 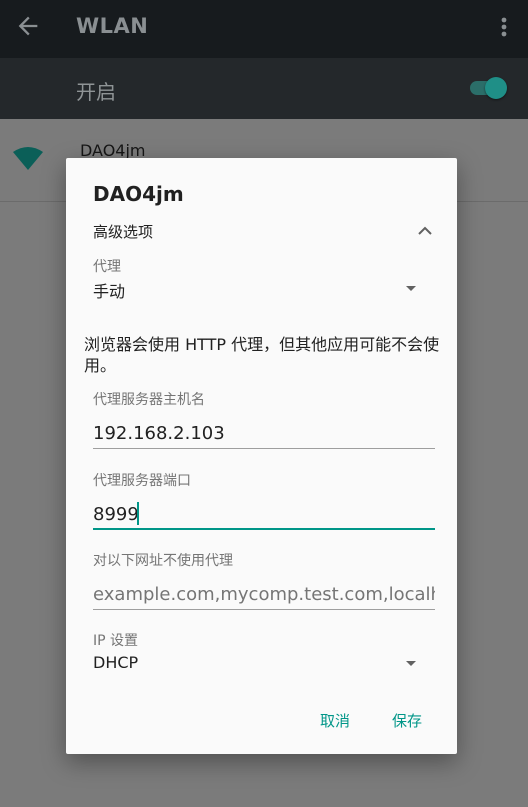 What do you see at coordinates (163, 561) in the screenshot?
I see `bypass-label: 对以下网址不使用代理` at bounding box center [163, 561].